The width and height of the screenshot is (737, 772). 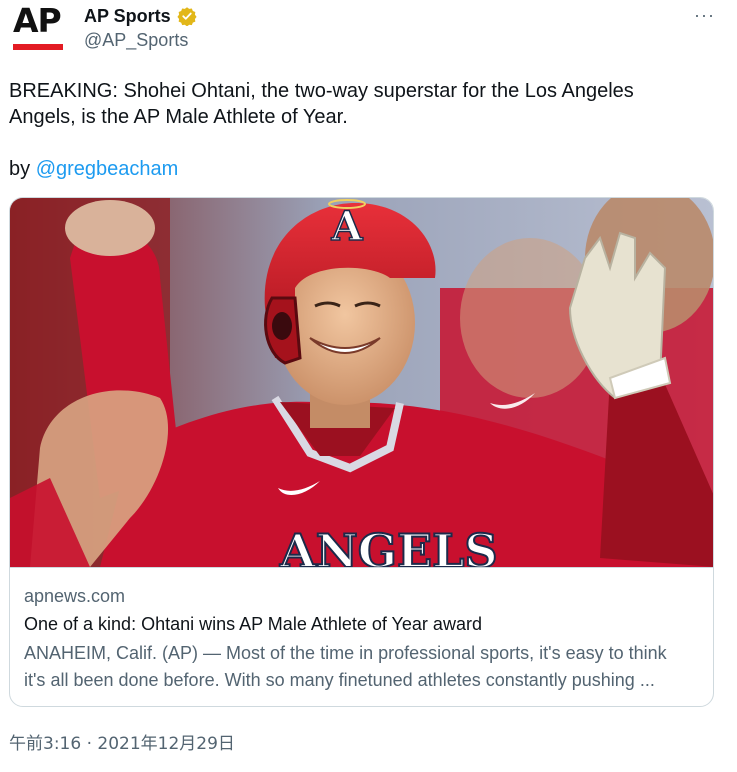 I want to click on verified-badge-icon, so click(x=187, y=16).